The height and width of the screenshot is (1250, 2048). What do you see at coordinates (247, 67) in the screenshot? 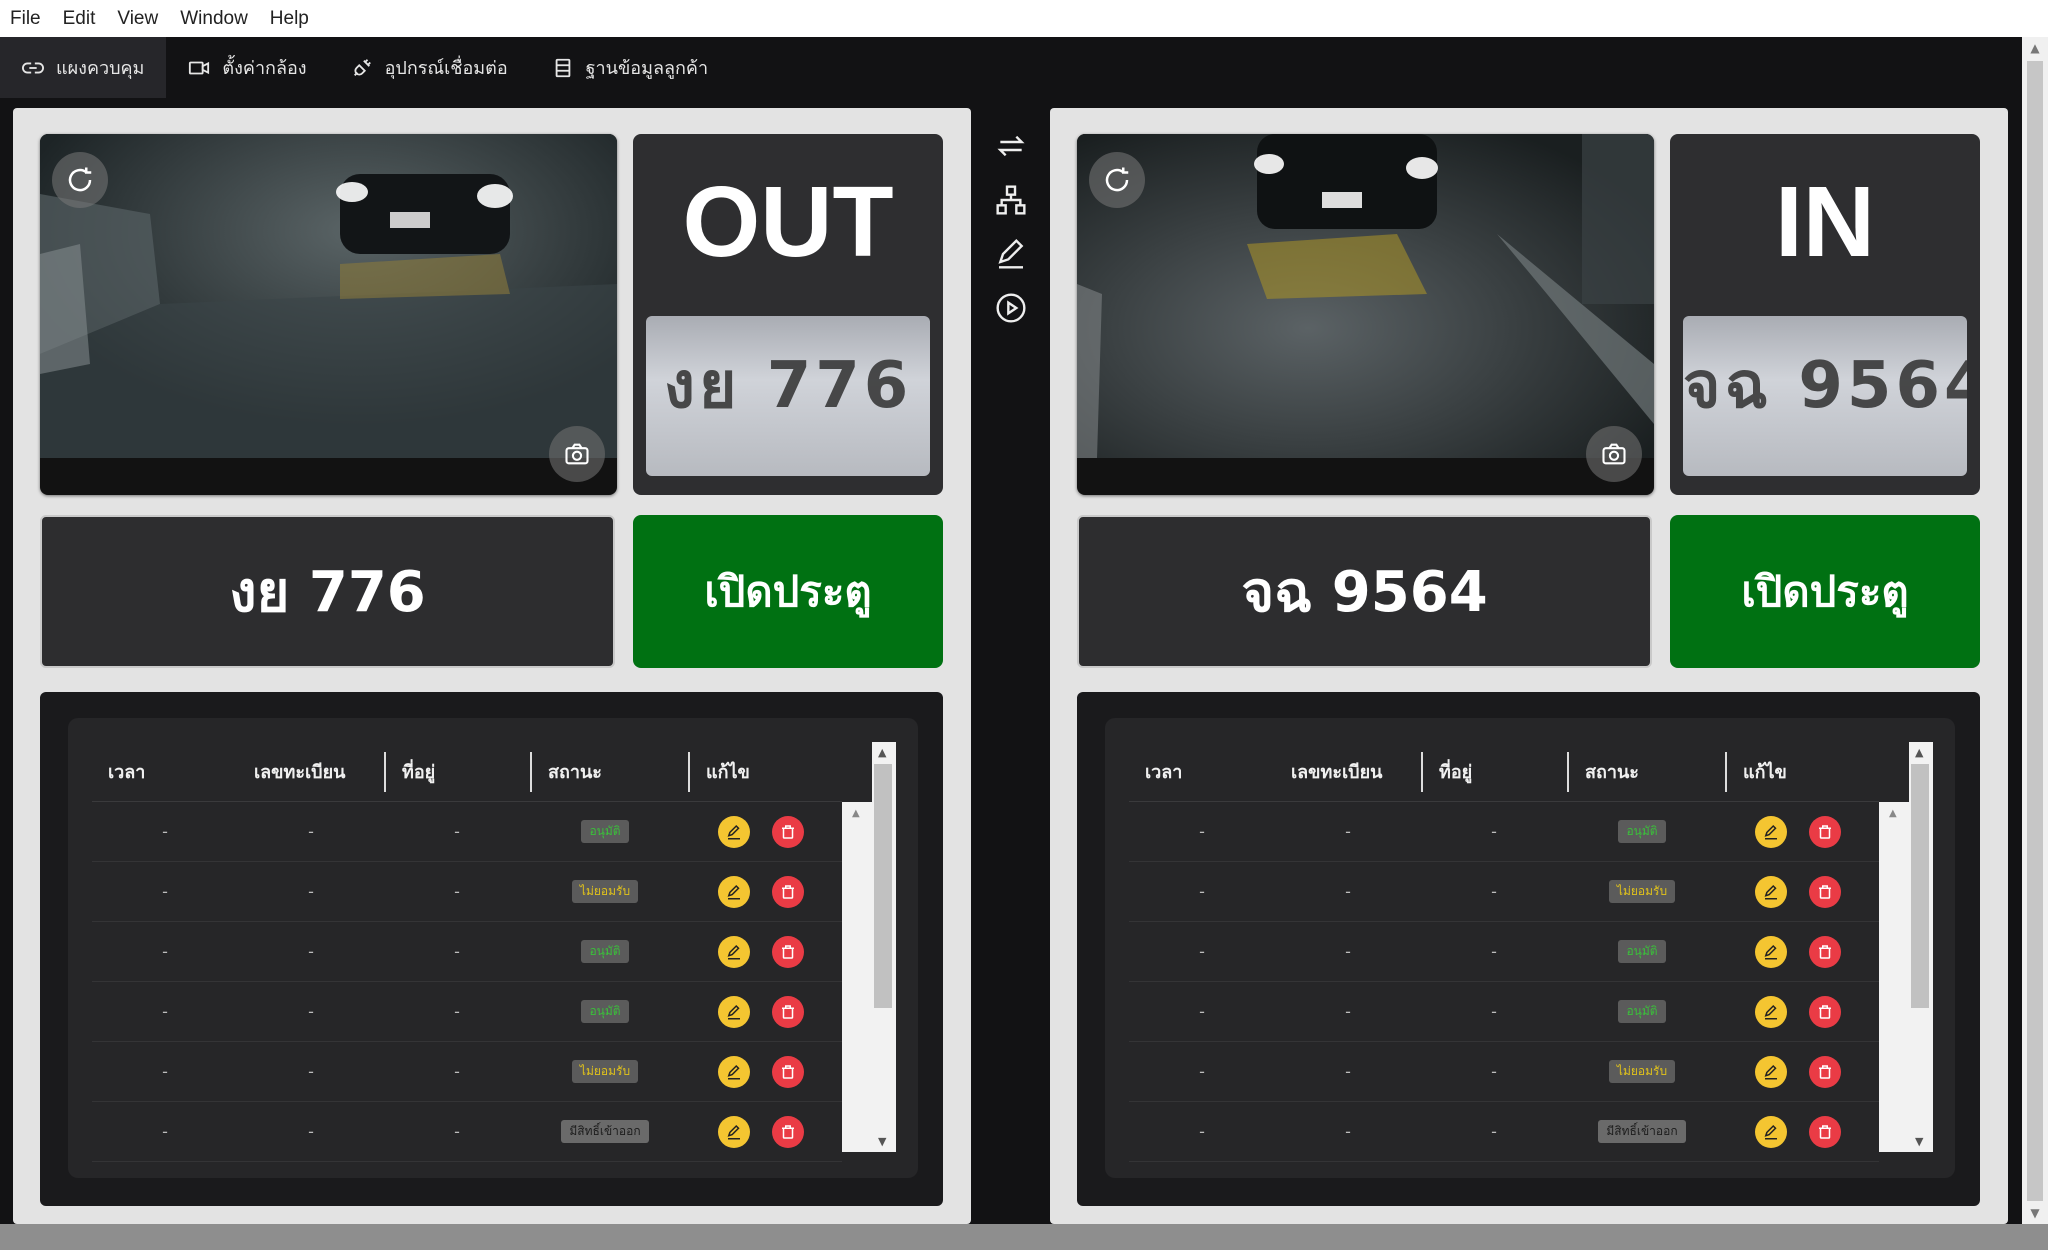
I see `tab-camera-settings: ตั้งค่ากล้อง` at bounding box center [247, 67].